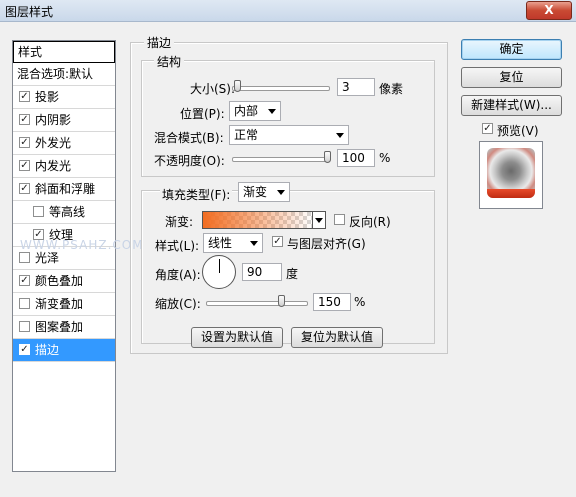 The image size is (576, 497). What do you see at coordinates (220, 243) in the screenshot?
I see `gradient-style-select-value: 线性` at bounding box center [220, 243].